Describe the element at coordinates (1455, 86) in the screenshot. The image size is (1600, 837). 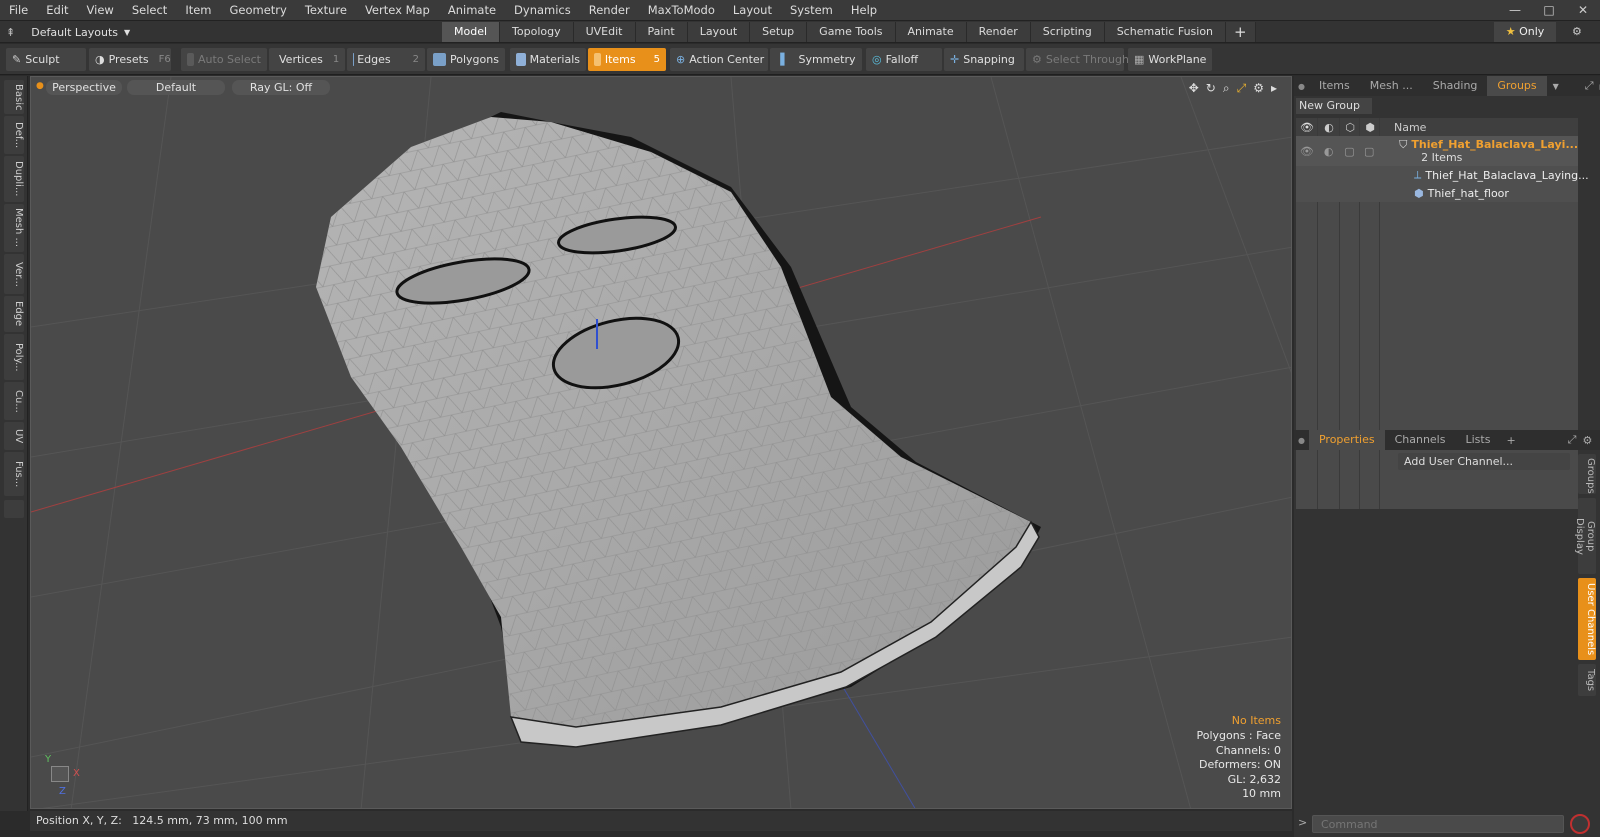
I see `tab-shading: Shading` at that location.